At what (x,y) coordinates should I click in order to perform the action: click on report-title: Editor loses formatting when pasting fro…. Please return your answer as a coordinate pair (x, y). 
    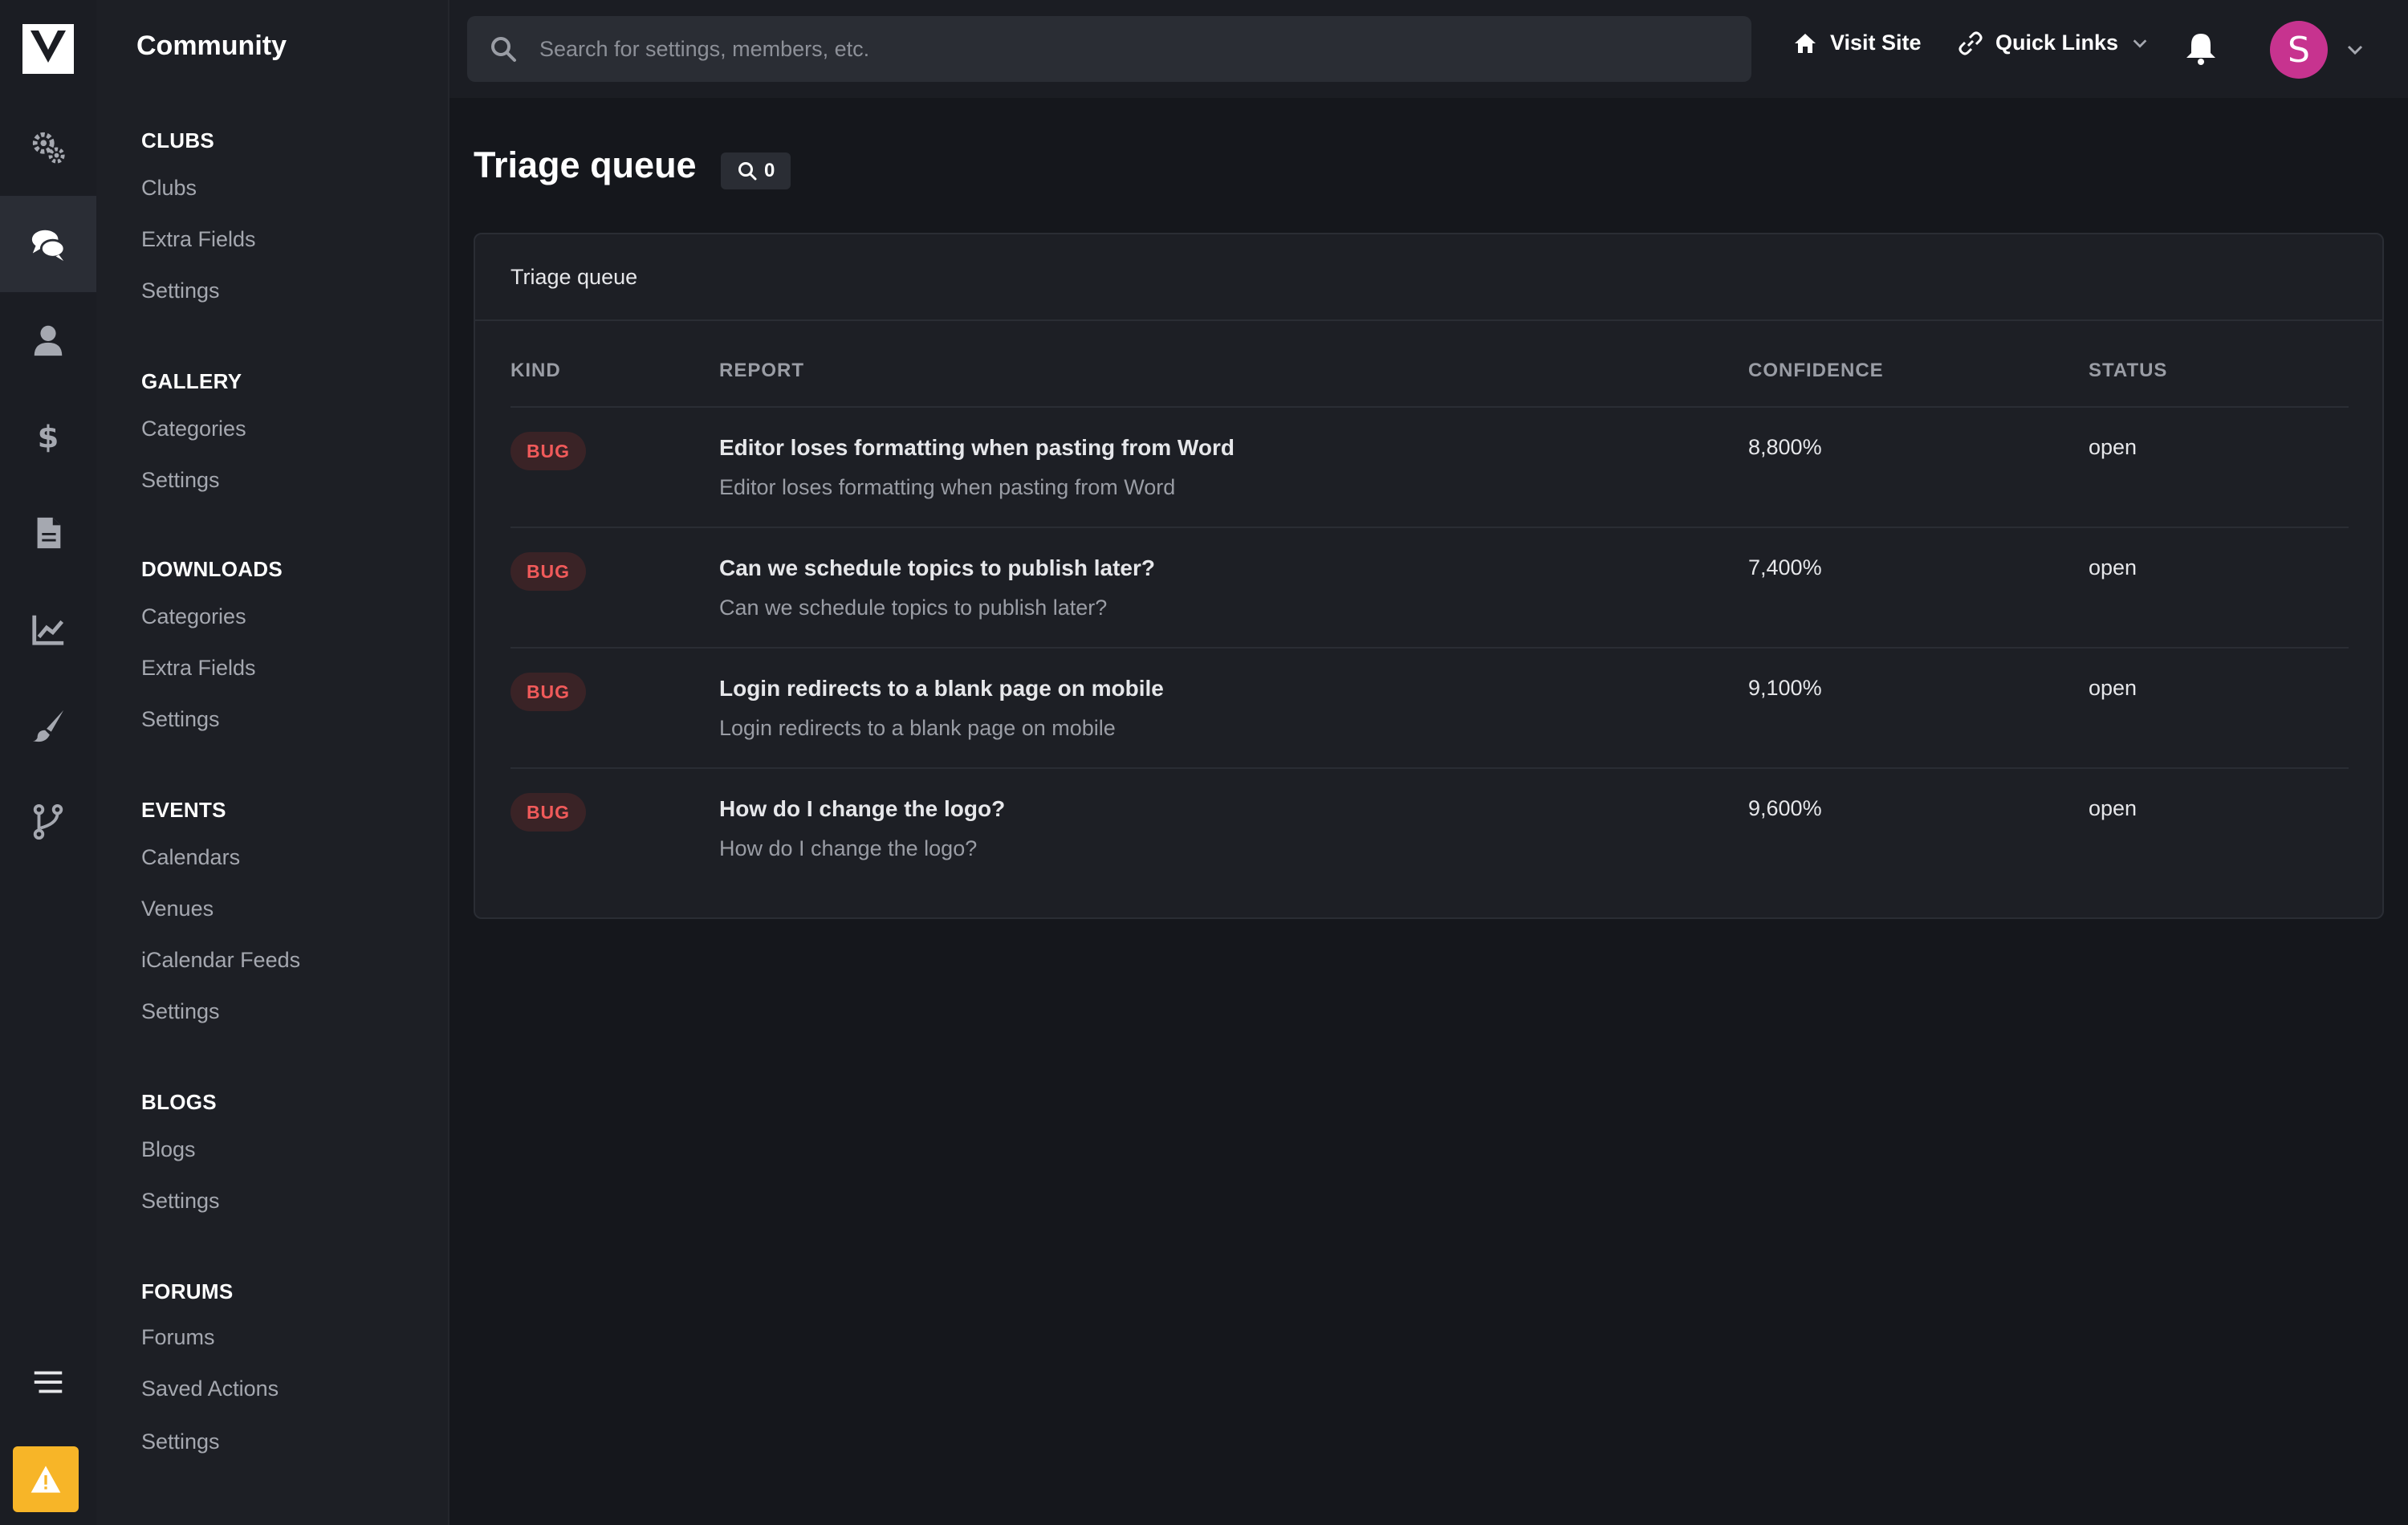
    Looking at the image, I should click on (977, 448).